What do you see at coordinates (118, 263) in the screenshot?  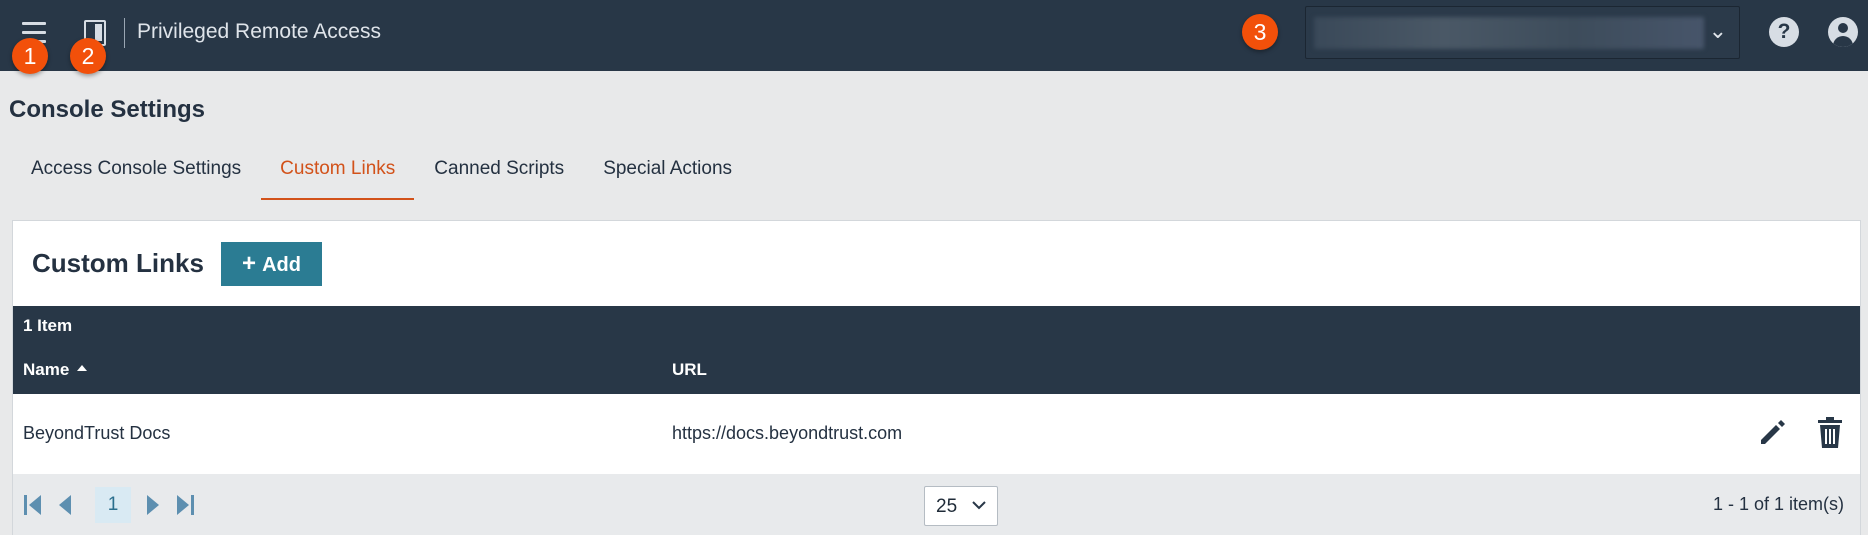 I see `panel-title: Custom Links` at bounding box center [118, 263].